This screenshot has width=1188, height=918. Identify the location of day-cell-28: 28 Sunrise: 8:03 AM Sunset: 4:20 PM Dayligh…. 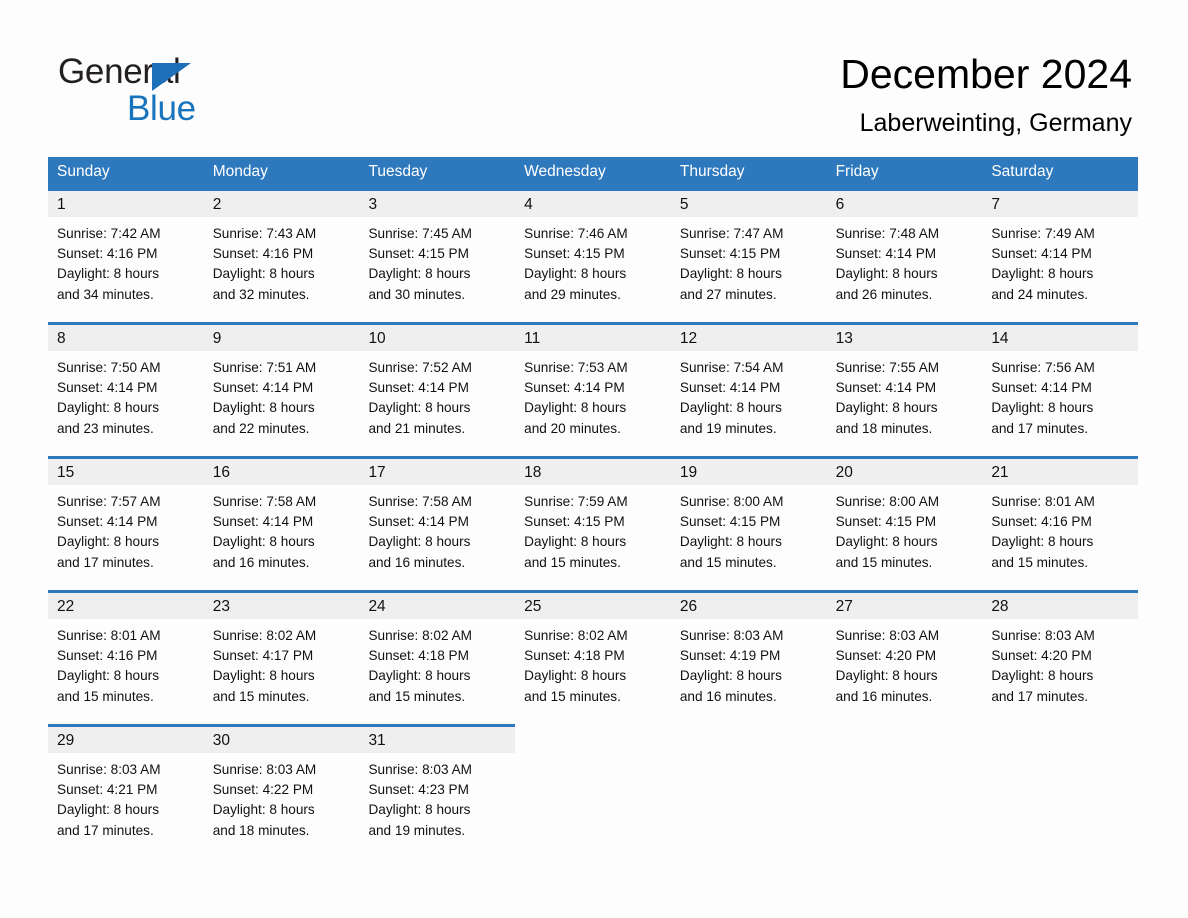
(1060, 652).